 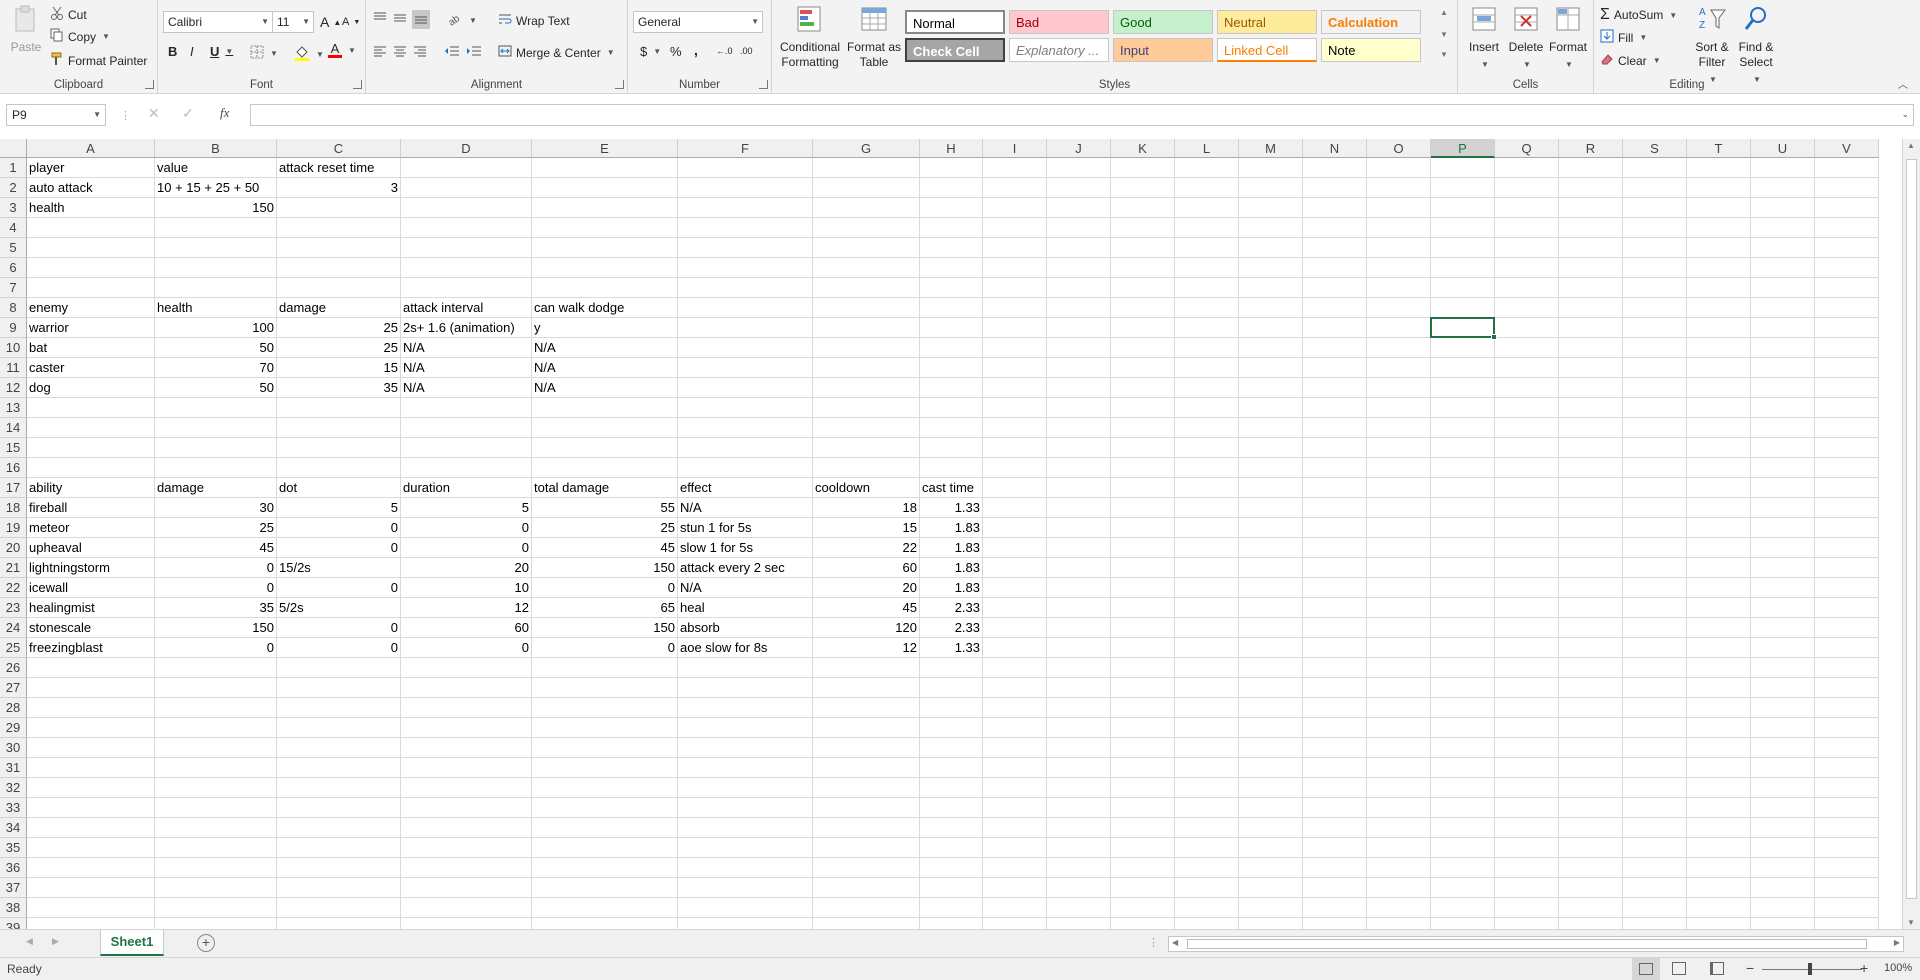 I want to click on cell-style-calculation: Calculation, so click(x=1371, y=22).